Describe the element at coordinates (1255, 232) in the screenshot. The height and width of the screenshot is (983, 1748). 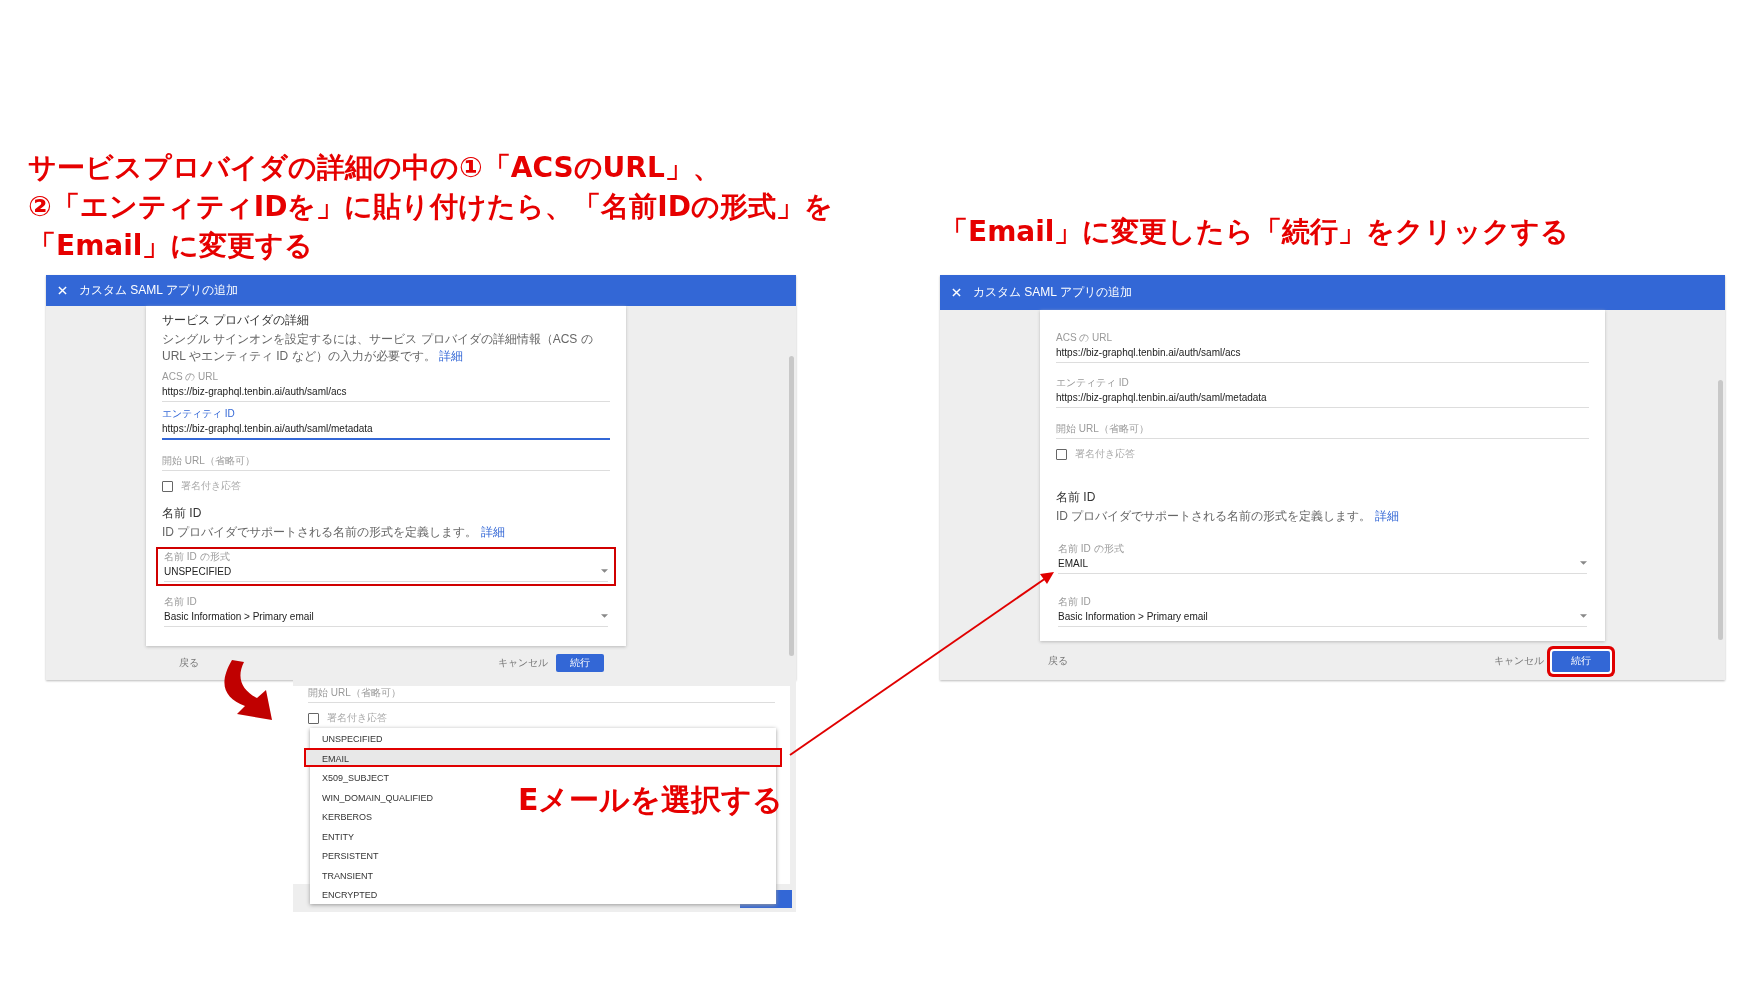
I see `caption-text: 「Email」に変更したら「続行」をクリックする` at that location.